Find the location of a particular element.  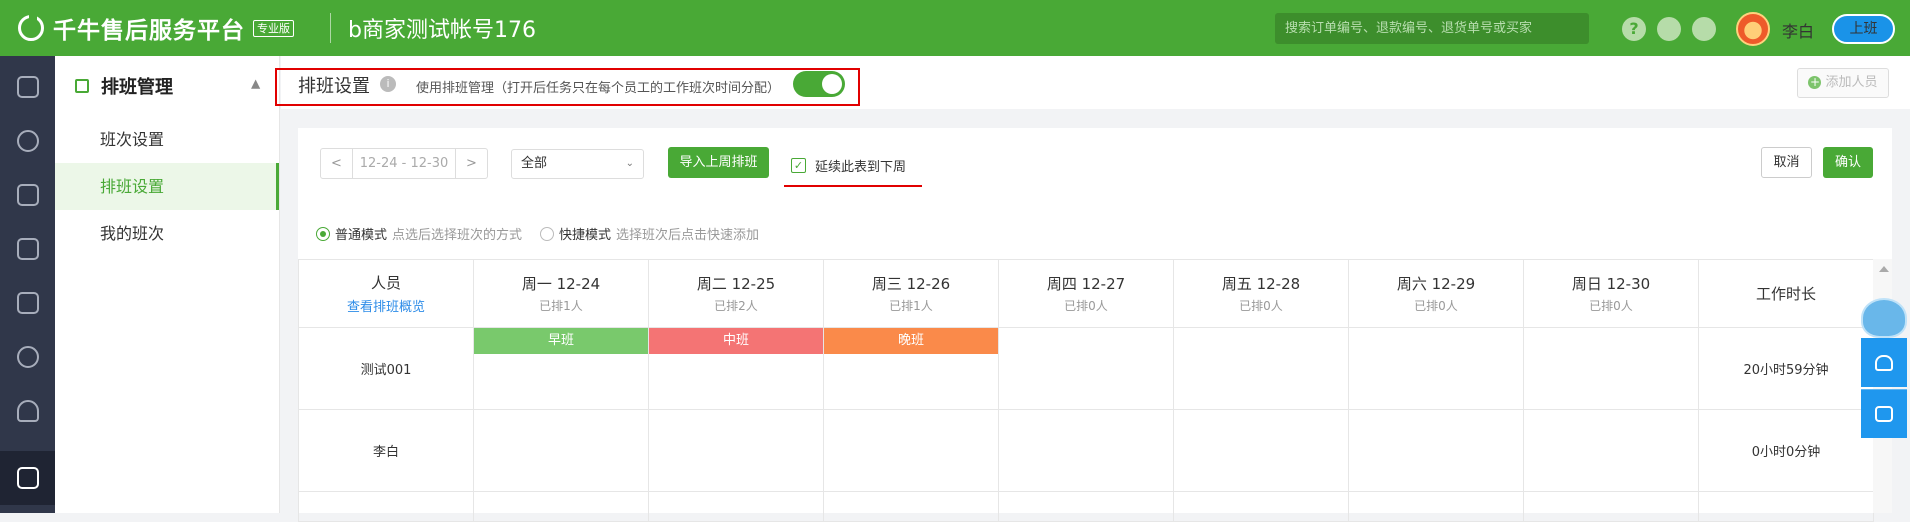

table-row is located at coordinates (1086, 506).